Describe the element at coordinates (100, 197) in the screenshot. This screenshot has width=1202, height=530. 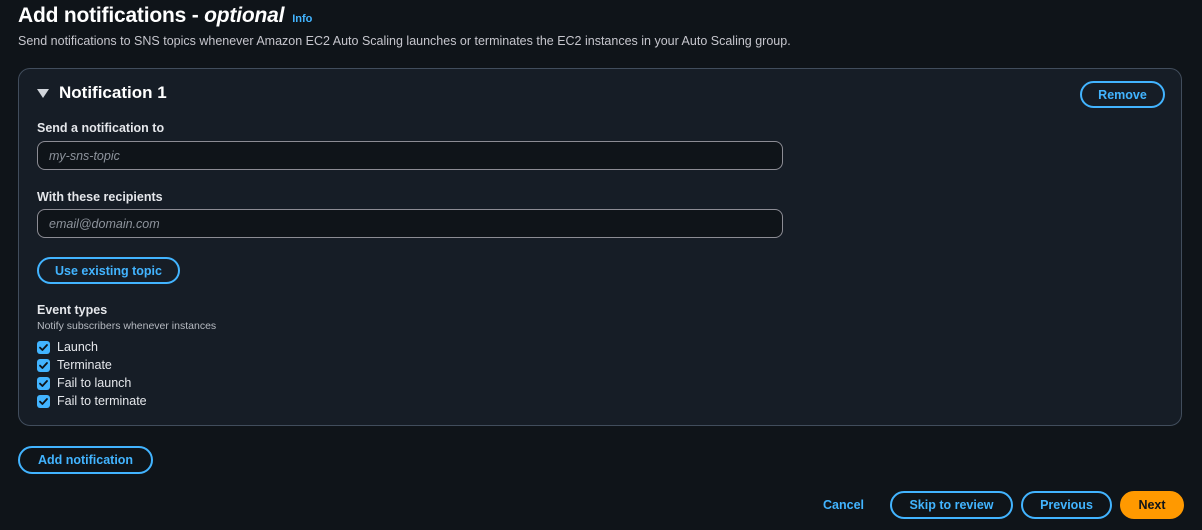
I see `recipients-label: With these recipients` at that location.